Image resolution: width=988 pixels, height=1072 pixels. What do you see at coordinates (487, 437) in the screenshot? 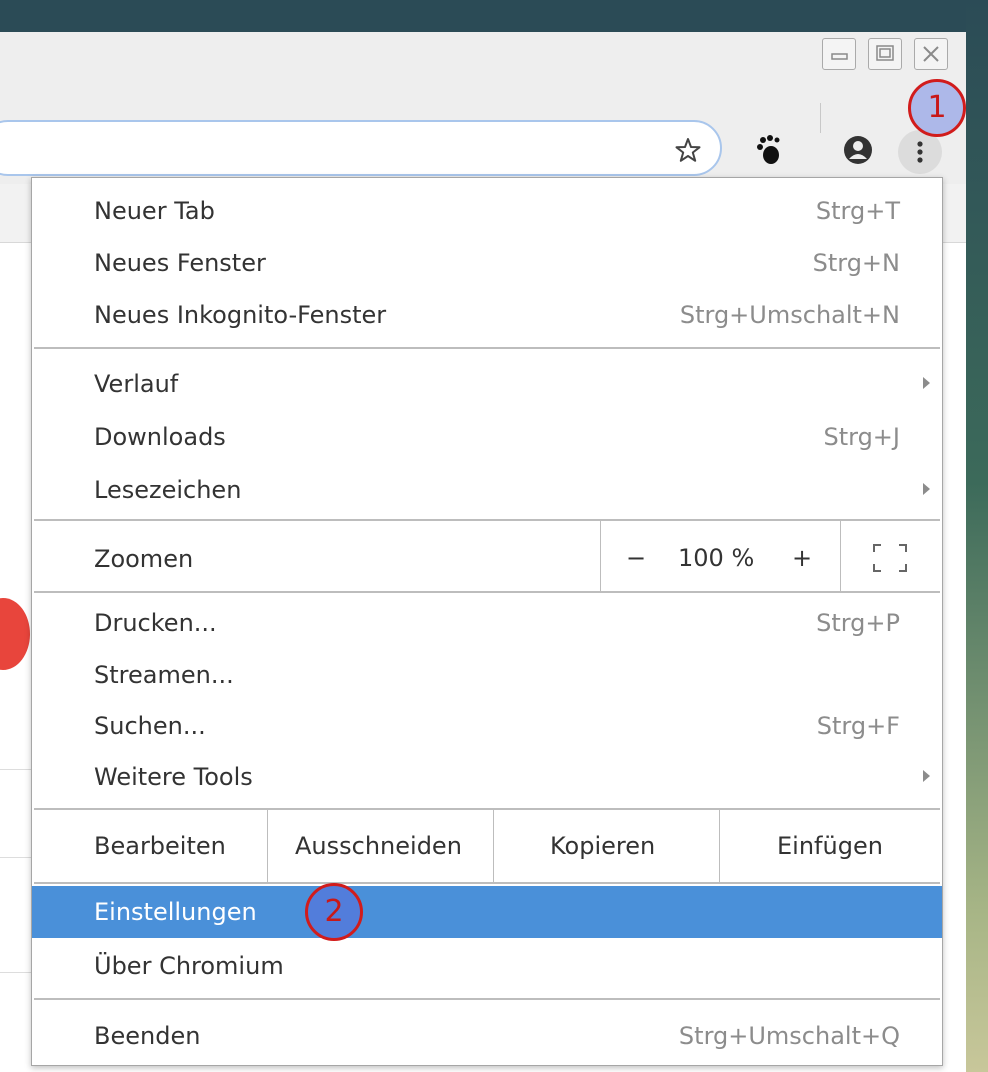
I see `menu-item-downloads: Downloads Strg+J` at bounding box center [487, 437].